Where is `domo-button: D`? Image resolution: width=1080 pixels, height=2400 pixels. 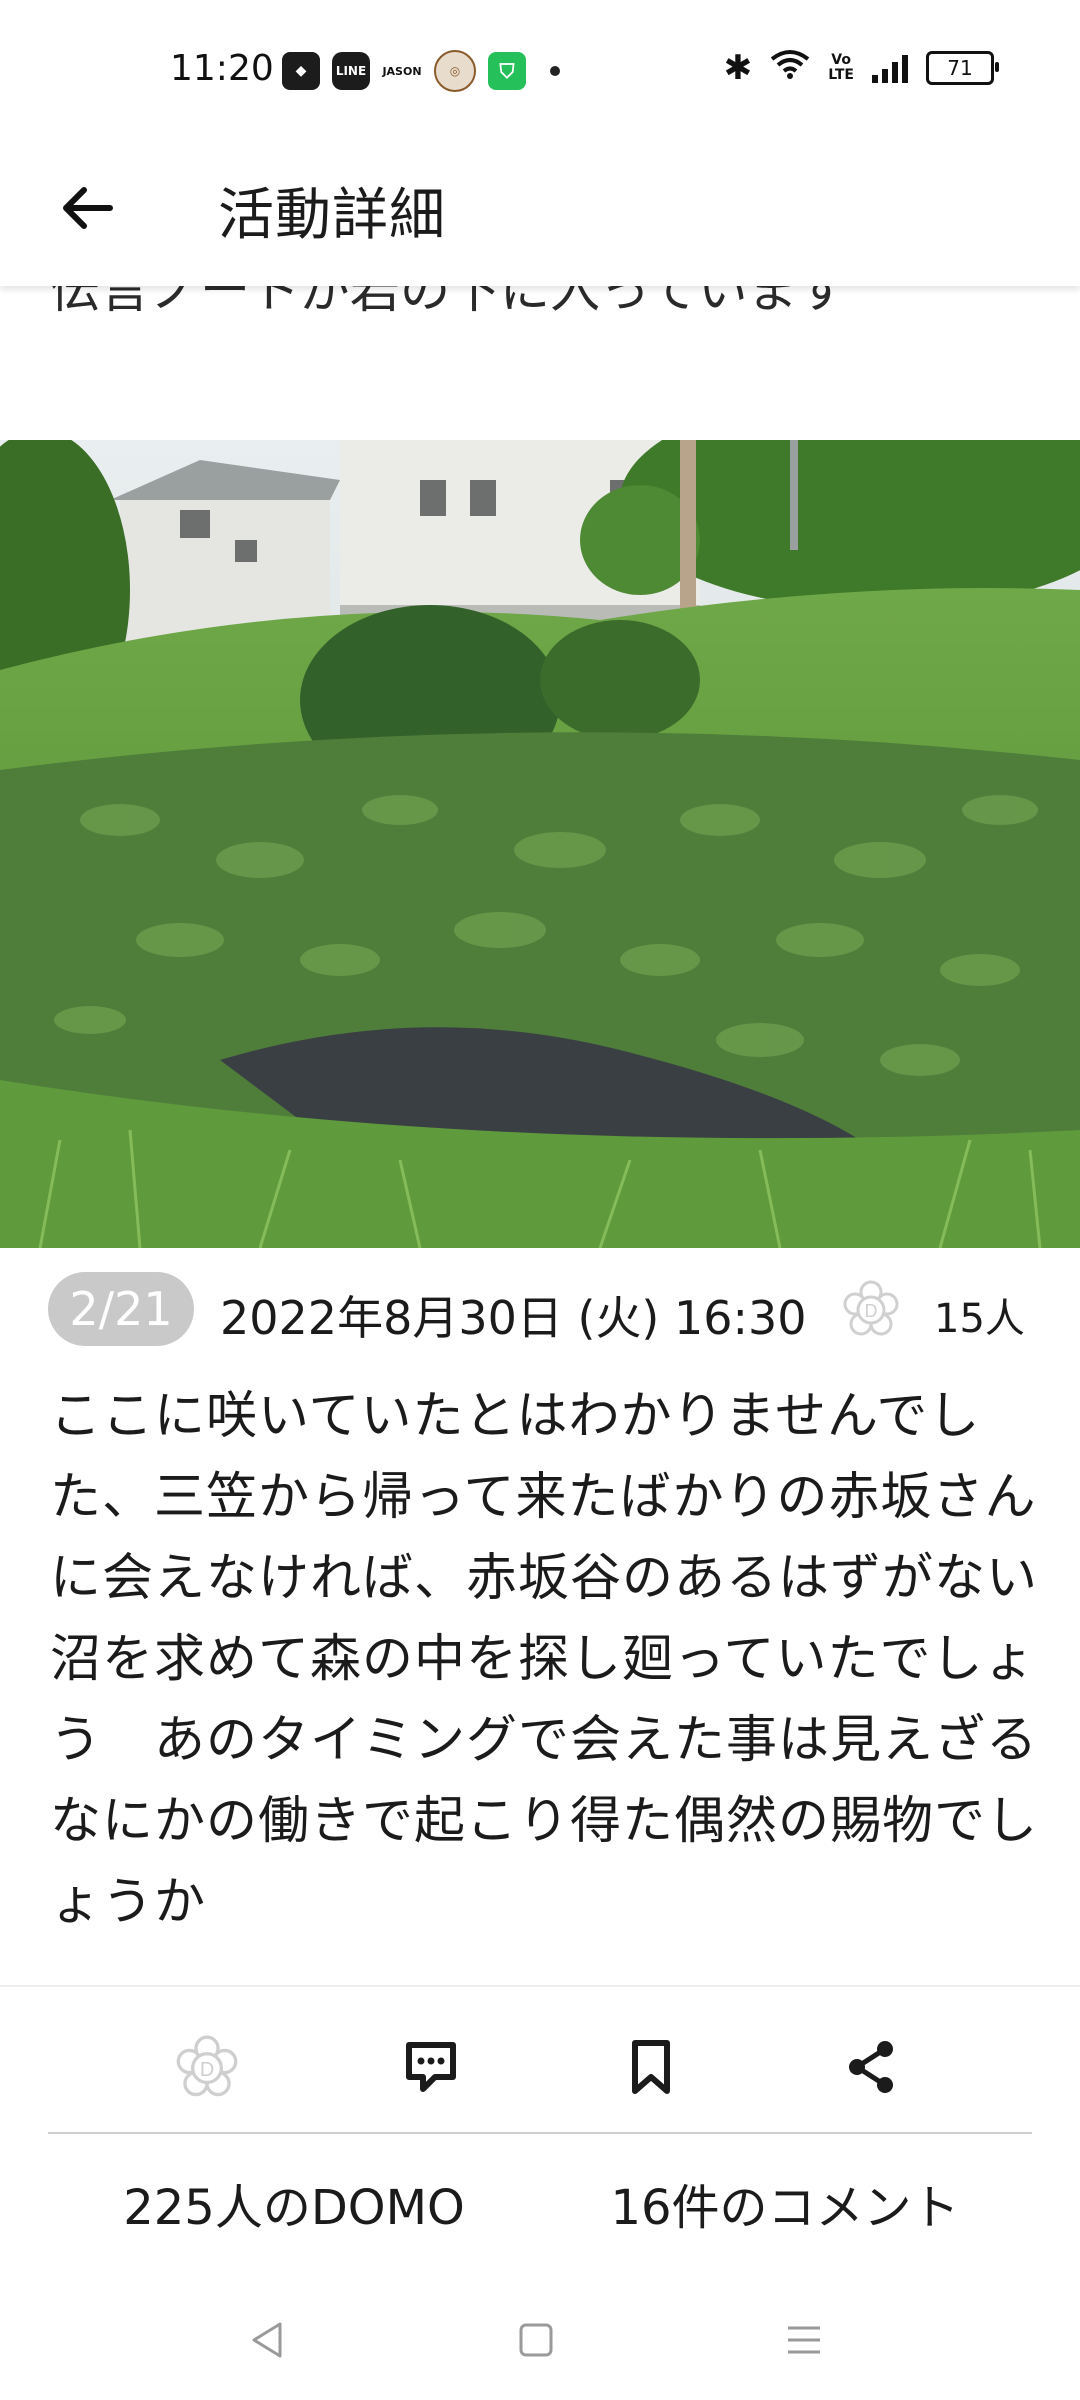 domo-button: D is located at coordinates (207, 2067).